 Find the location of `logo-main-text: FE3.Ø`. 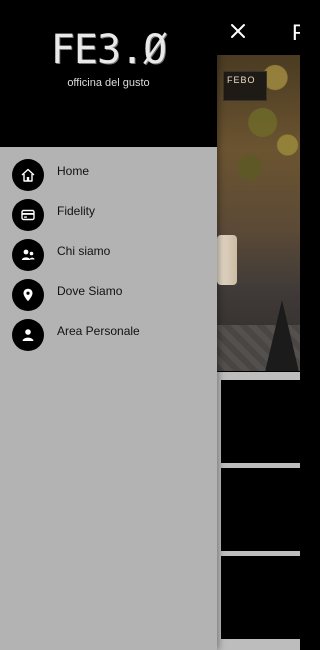

logo-main-text: FE3.Ø is located at coordinates (108, 50).